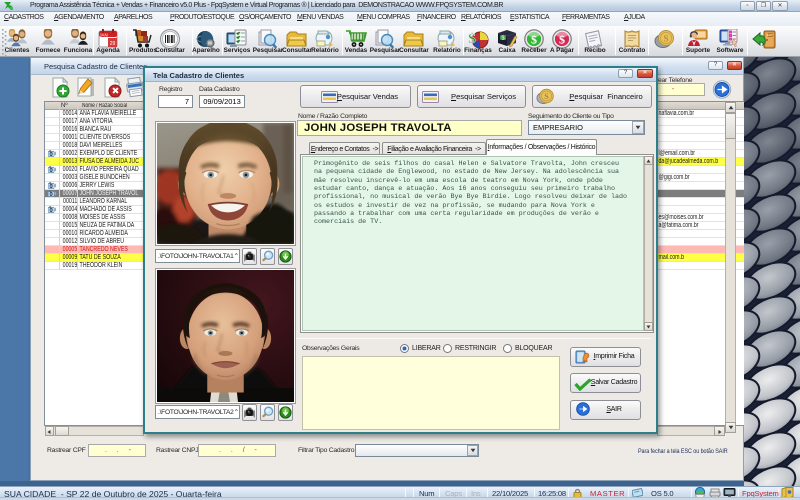  What do you see at coordinates (770, 35) in the screenshot?
I see `svg-text: EXIT` at bounding box center [770, 35].